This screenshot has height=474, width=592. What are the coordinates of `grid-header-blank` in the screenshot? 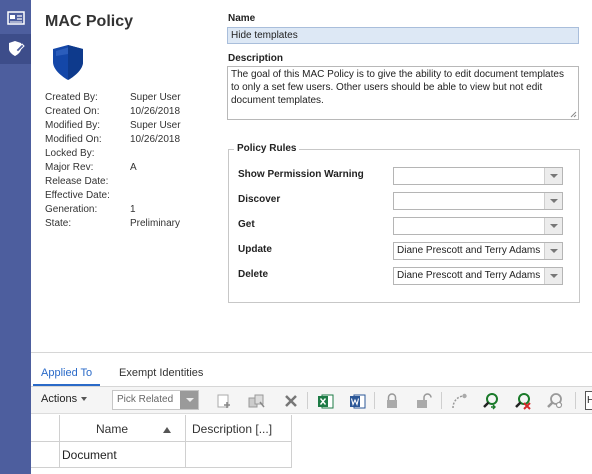 It's located at (45, 428).